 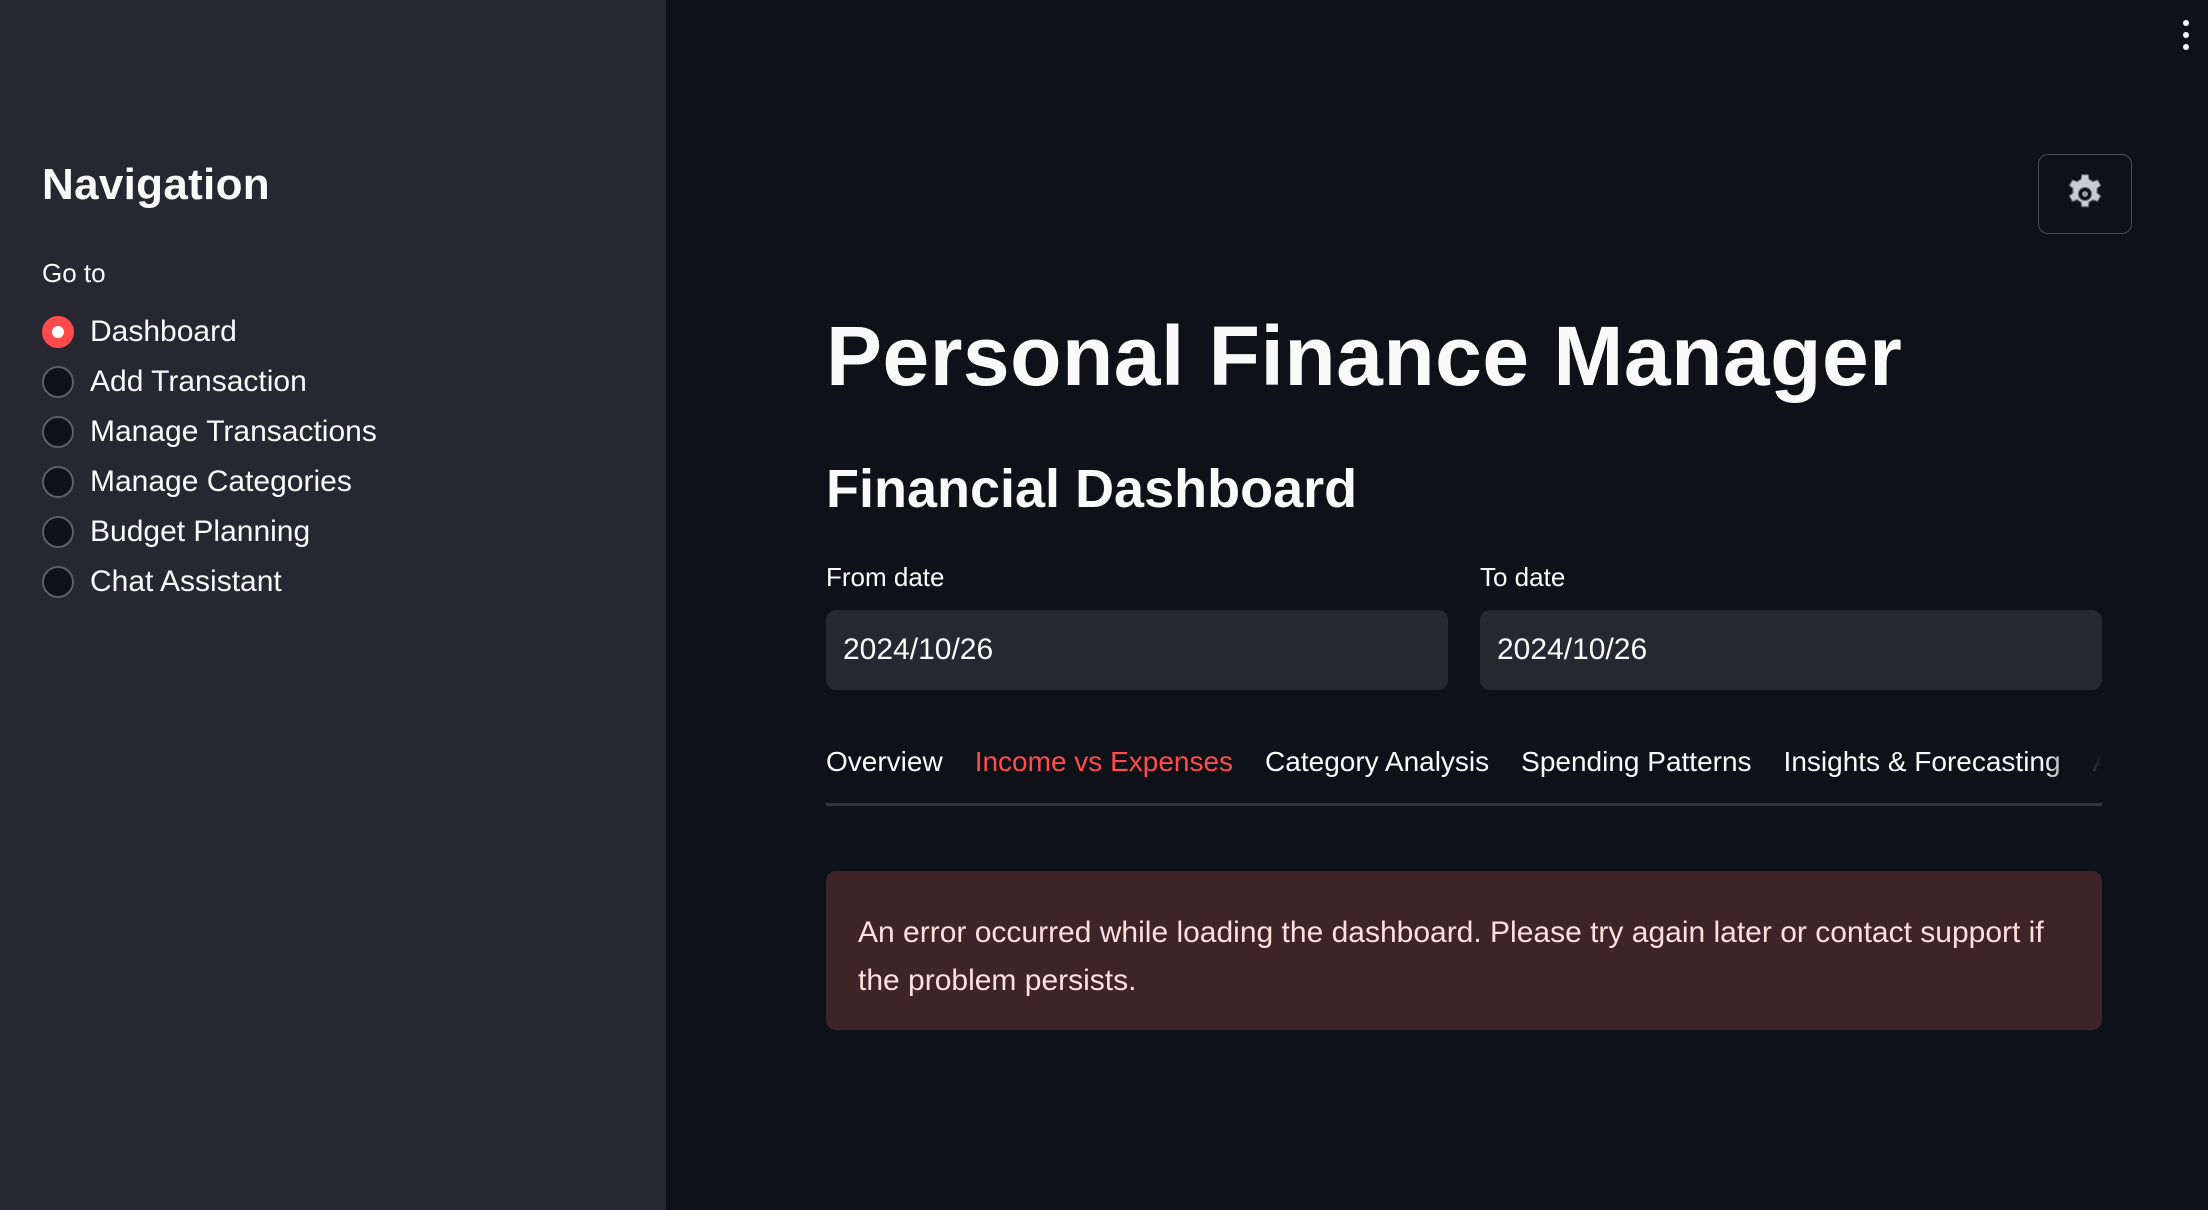 I want to click on nav-radio-chat-assistant: Chat Assistant, so click(x=209, y=582).